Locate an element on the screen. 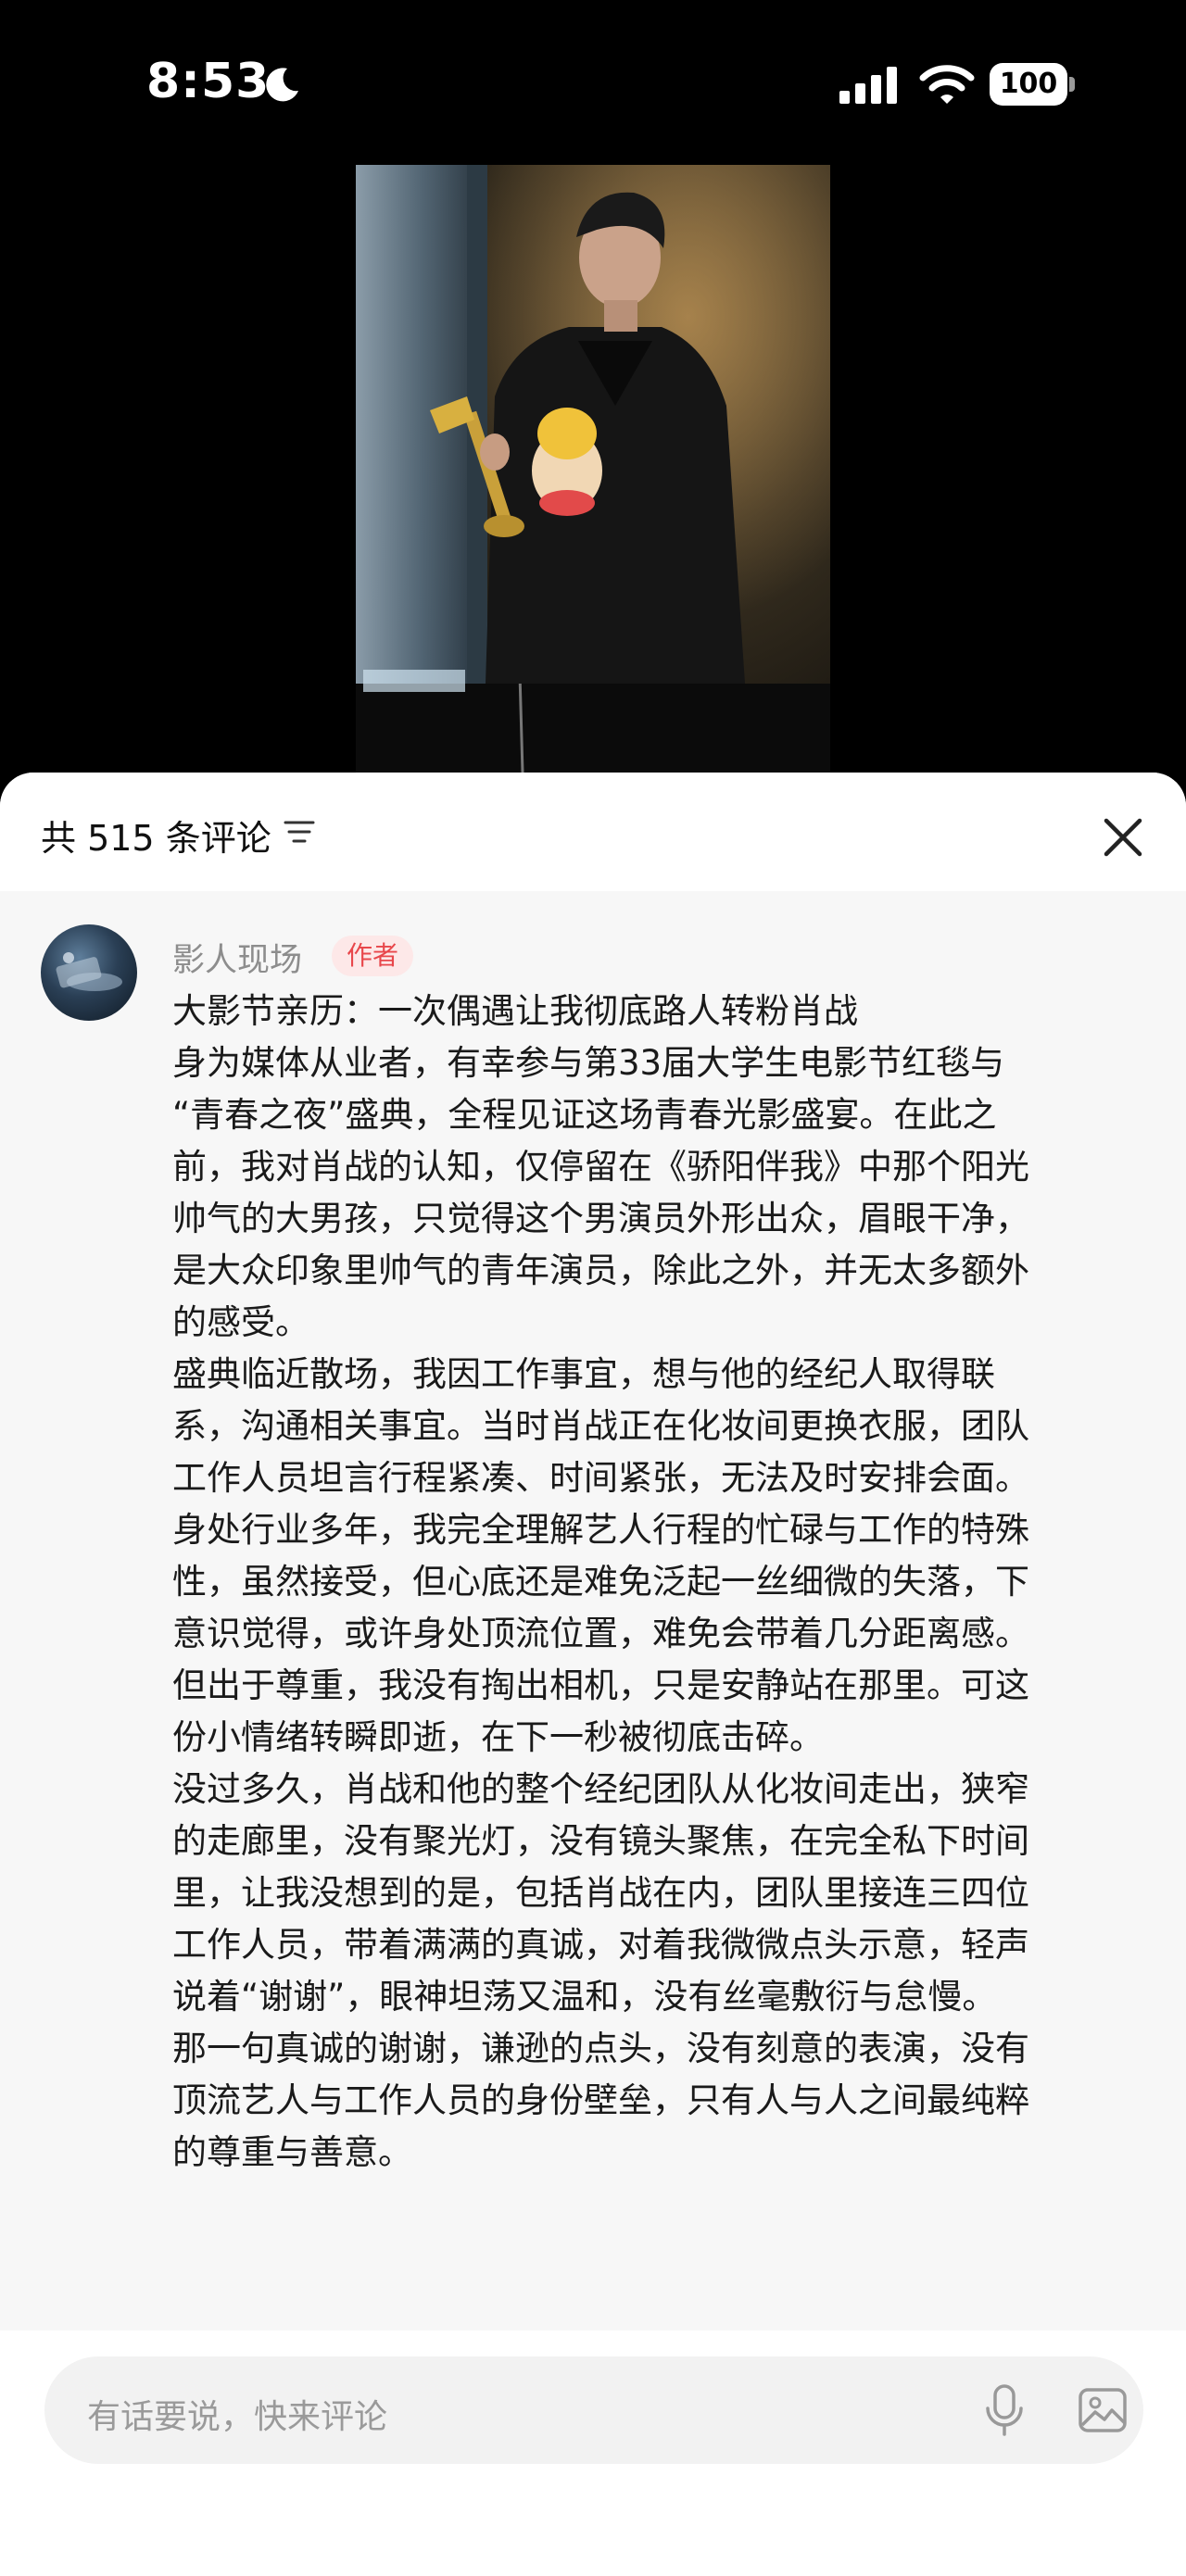 The height and width of the screenshot is (2576, 1186). microphone-icon is located at coordinates (1004, 2410).